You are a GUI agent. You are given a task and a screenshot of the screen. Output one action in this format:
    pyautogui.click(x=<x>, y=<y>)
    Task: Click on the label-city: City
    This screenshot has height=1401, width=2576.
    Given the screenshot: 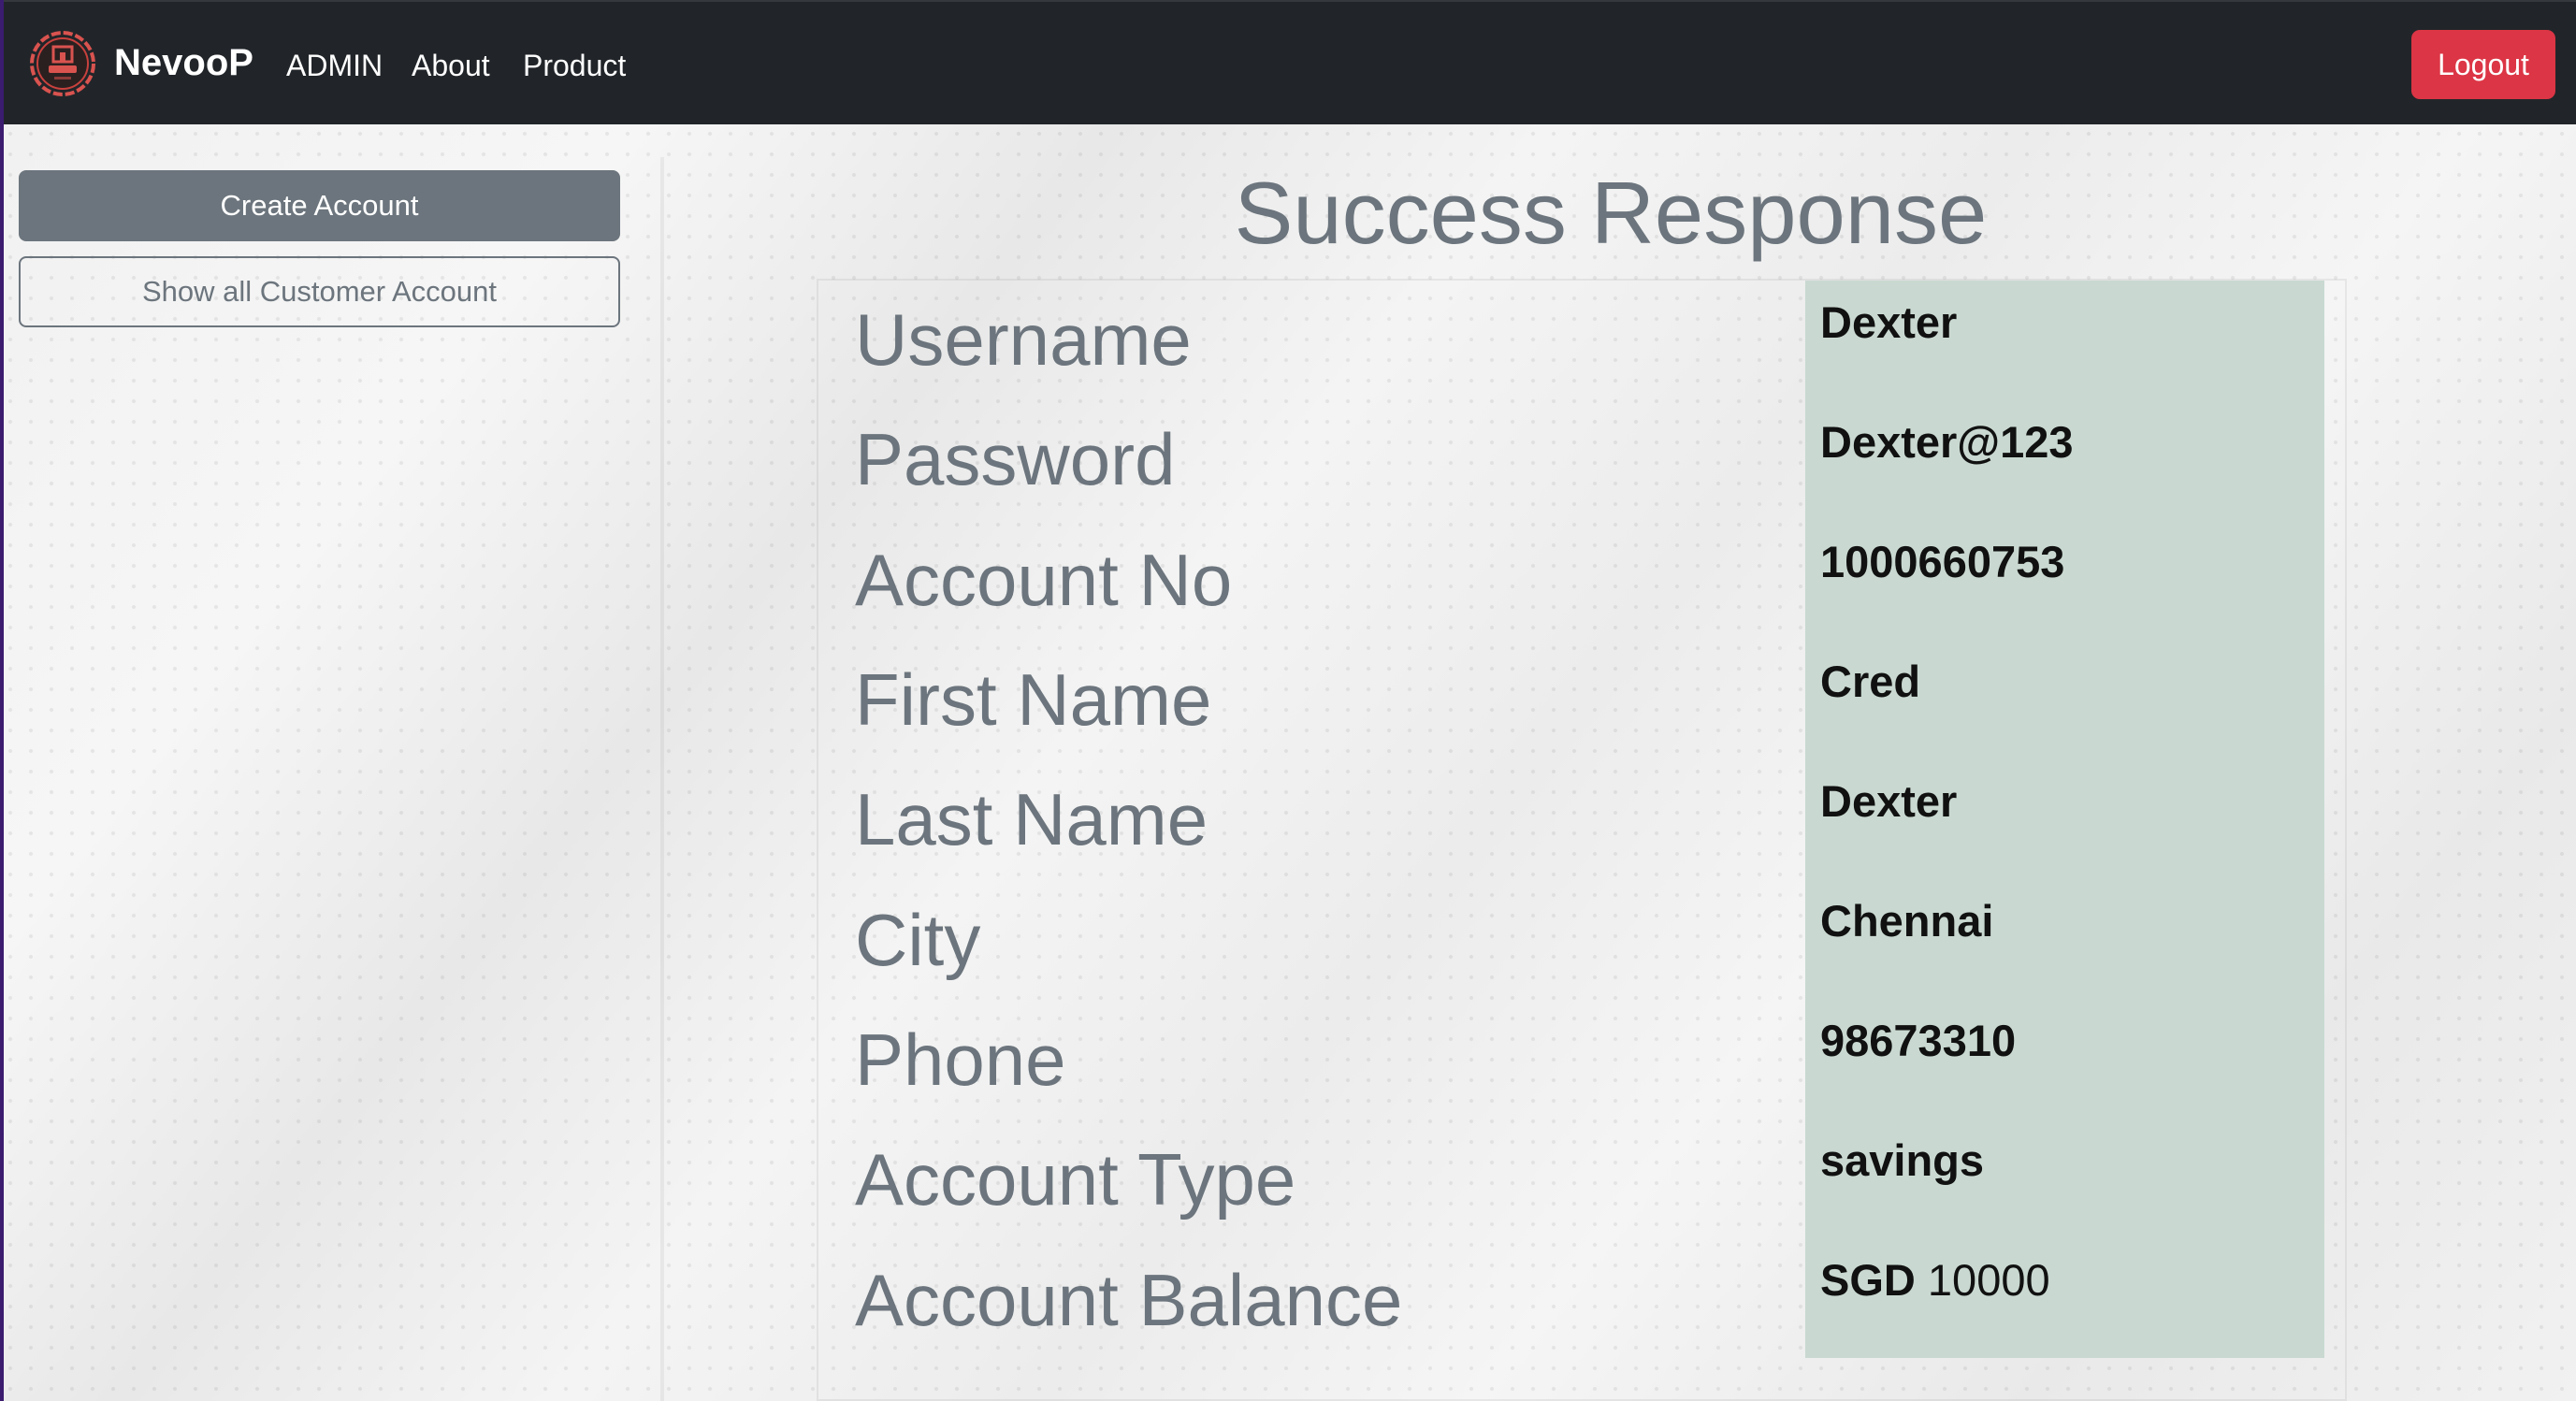 What is the action you would take?
    pyautogui.click(x=918, y=940)
    